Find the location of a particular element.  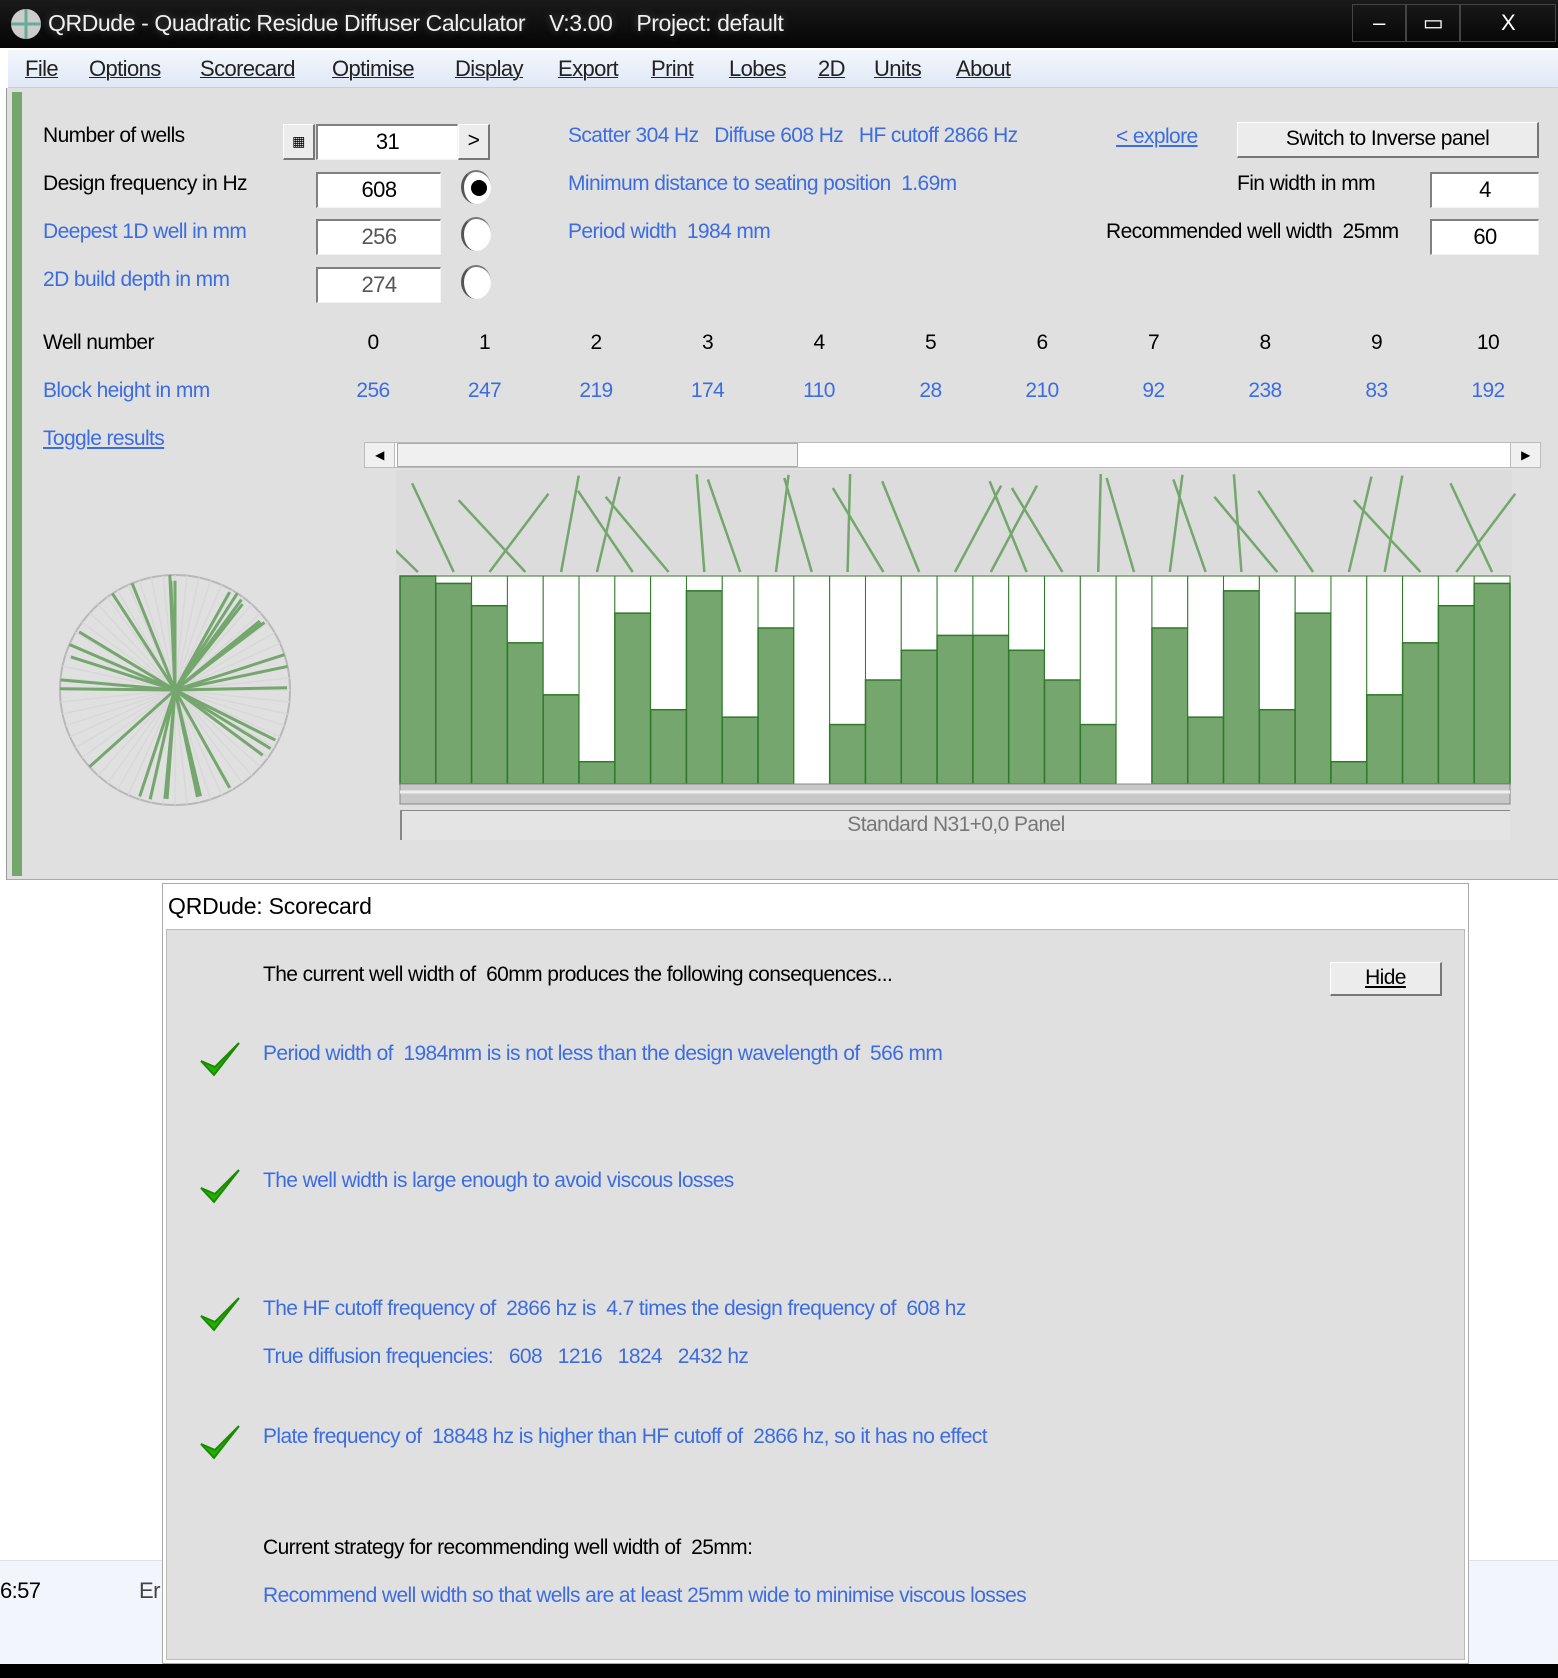

block-height: 110 is located at coordinates (819, 390).